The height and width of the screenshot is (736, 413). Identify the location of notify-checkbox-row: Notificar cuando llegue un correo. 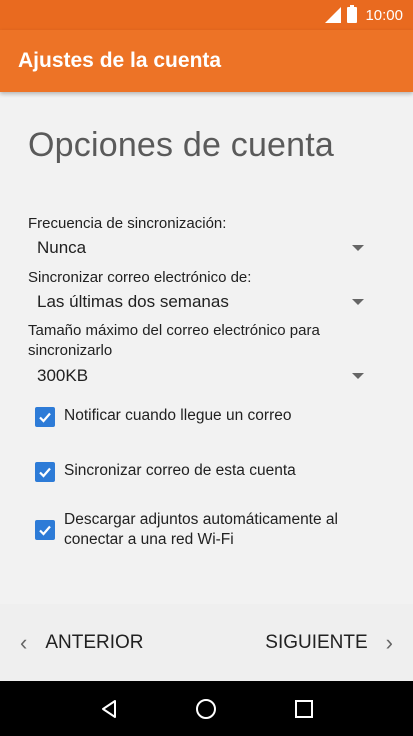
(205, 416).